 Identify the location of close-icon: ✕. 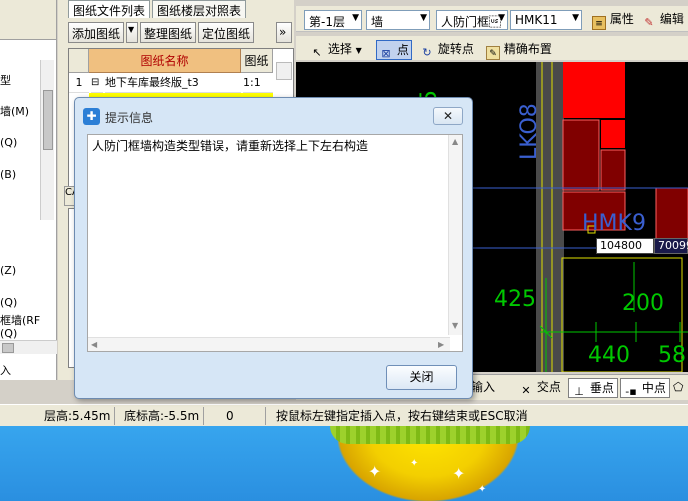
(448, 116).